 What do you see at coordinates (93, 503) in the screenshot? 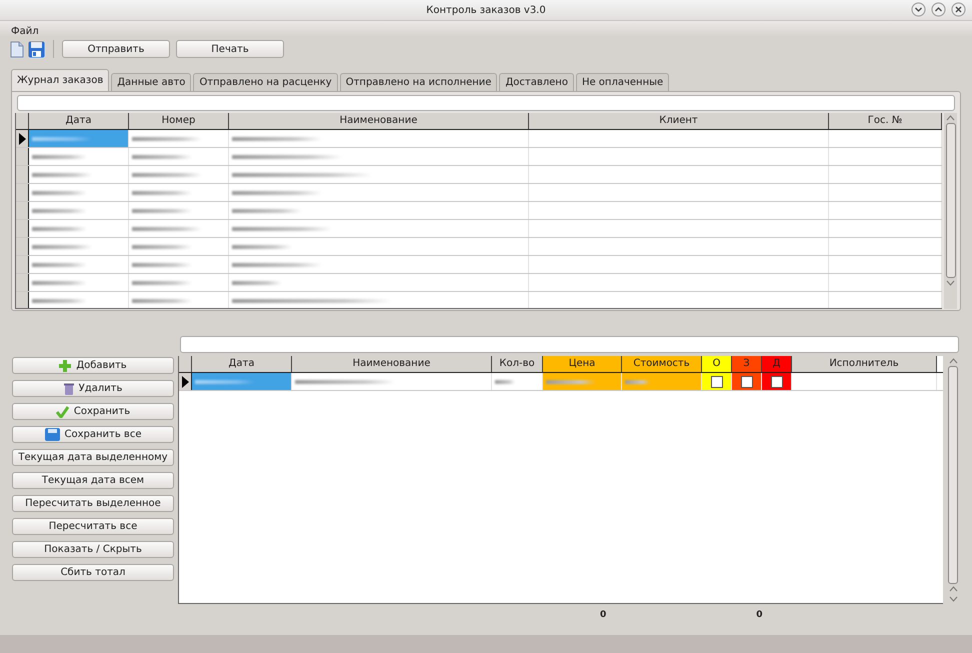
I see `action-button: Пересчитать выделенное` at bounding box center [93, 503].